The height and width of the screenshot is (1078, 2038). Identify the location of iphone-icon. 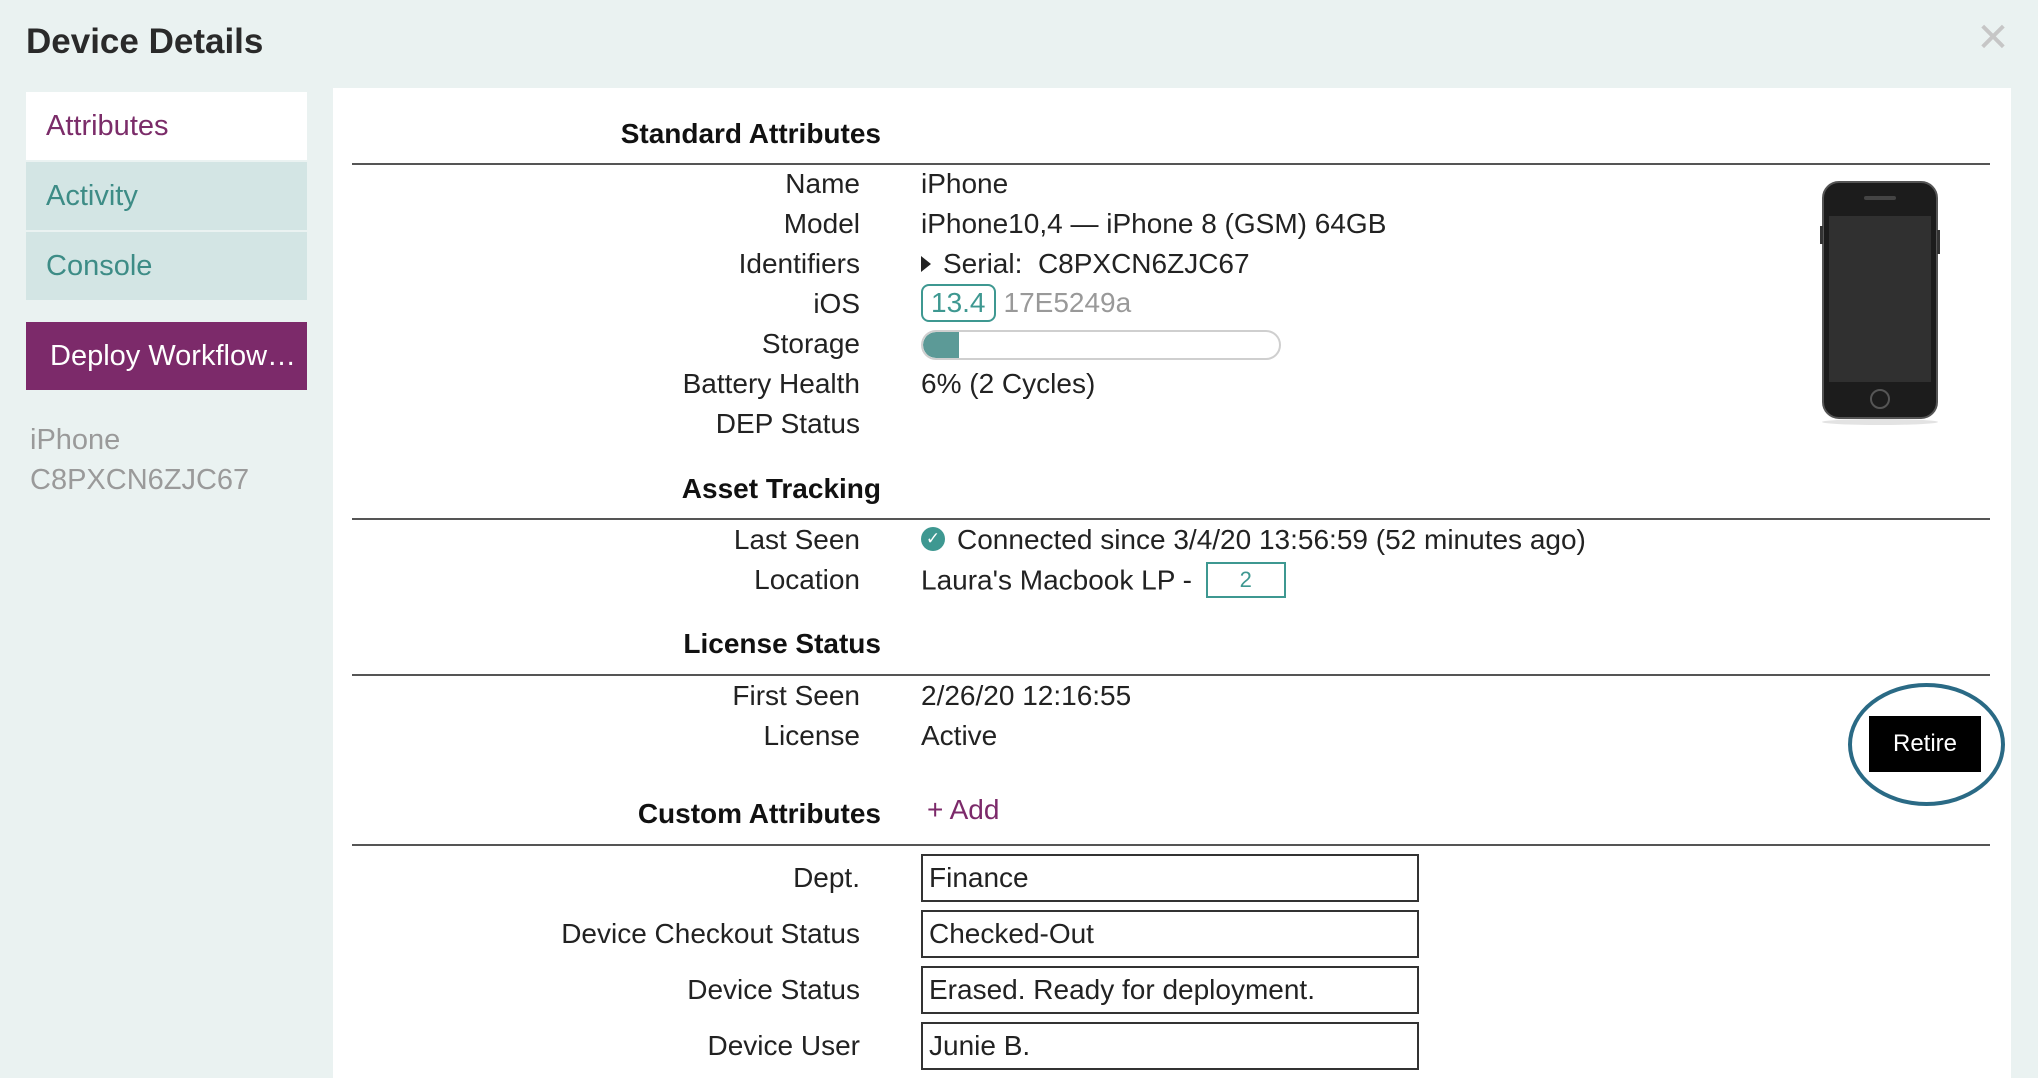
(1880, 303).